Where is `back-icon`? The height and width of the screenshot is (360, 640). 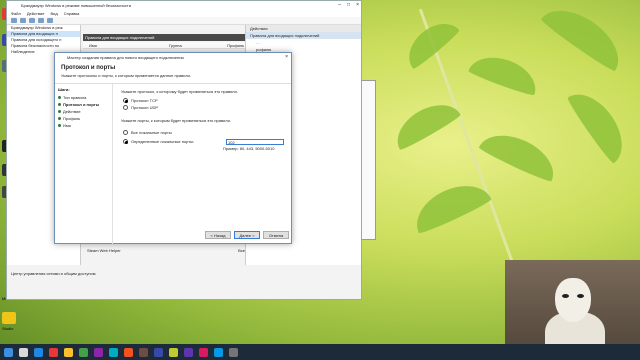 back-icon is located at coordinates (14, 20).